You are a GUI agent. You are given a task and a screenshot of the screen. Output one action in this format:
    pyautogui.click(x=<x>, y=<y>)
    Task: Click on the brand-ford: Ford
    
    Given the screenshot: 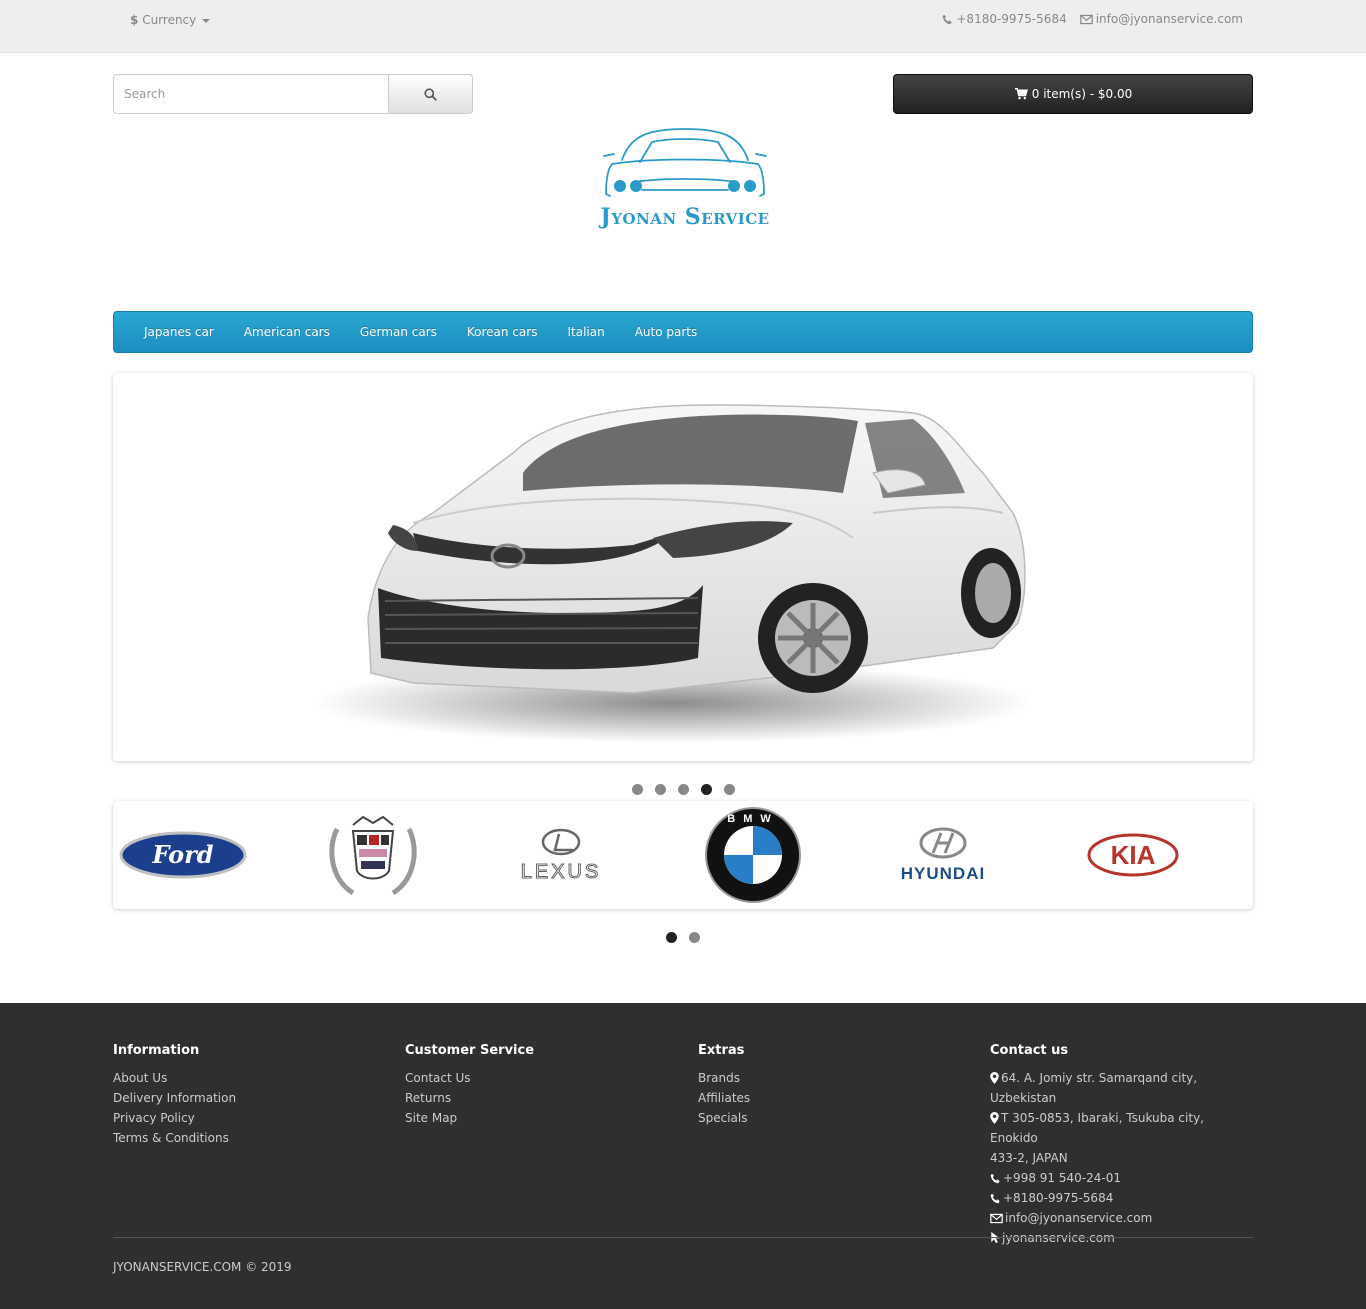 What is the action you would take?
    pyautogui.click(x=183, y=855)
    